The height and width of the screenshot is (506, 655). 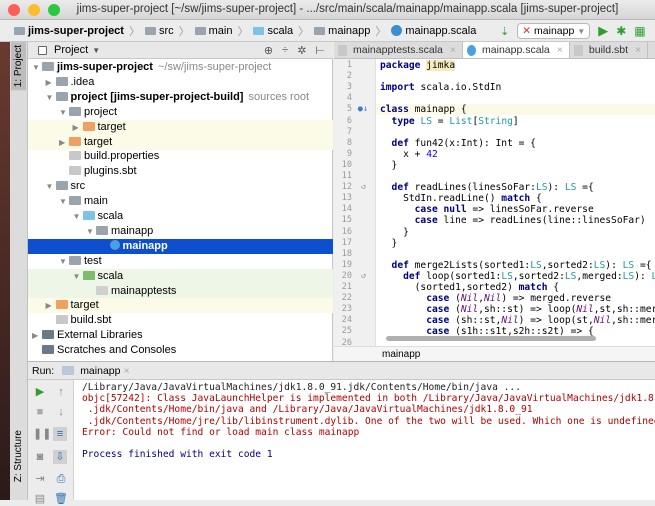 What do you see at coordinates (213, 31) in the screenshot?
I see `breadcrumb-item: main` at bounding box center [213, 31].